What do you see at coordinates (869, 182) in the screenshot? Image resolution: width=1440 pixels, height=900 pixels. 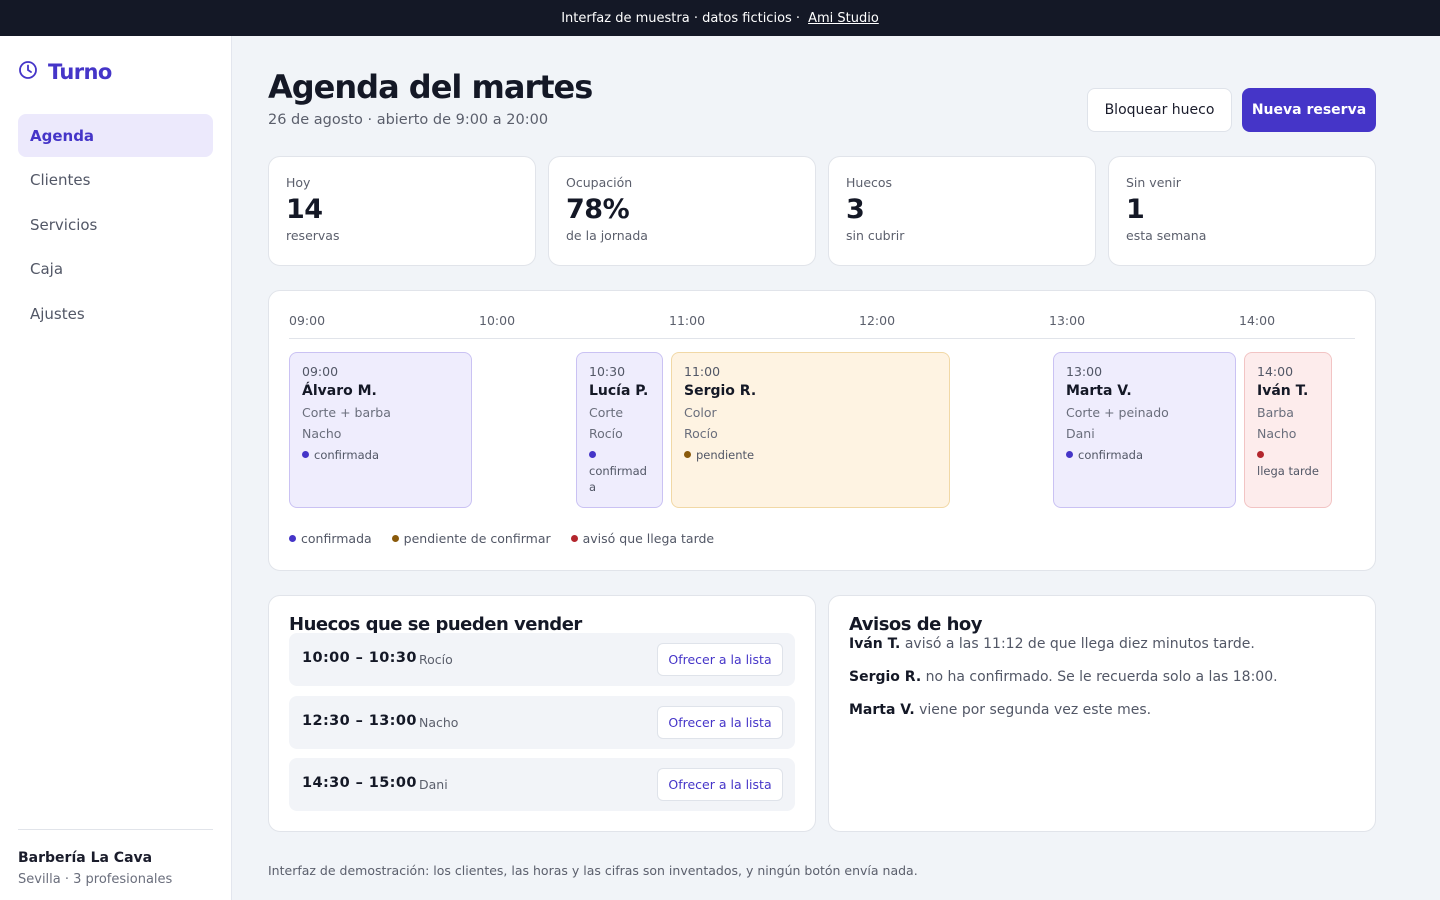 I see `stat-label: Huecos` at bounding box center [869, 182].